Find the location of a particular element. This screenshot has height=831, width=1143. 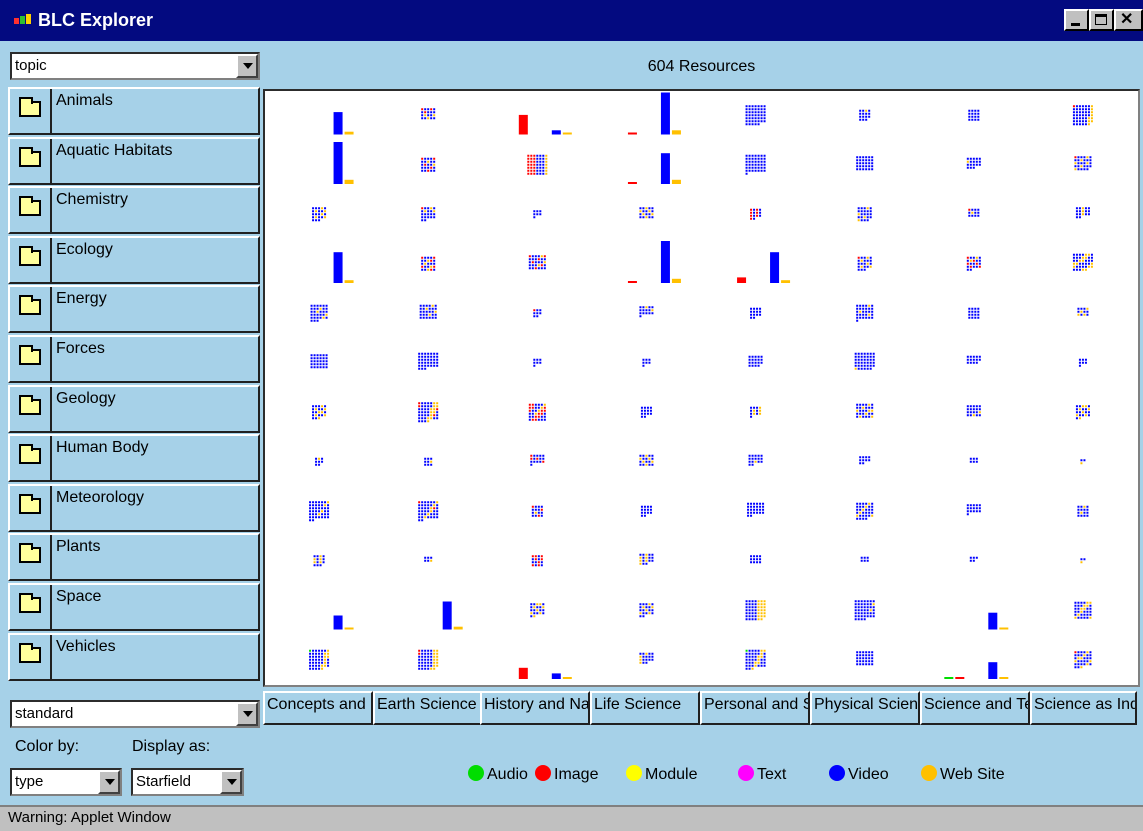

column-header-button: Earth Science is located at coordinates (428, 708).